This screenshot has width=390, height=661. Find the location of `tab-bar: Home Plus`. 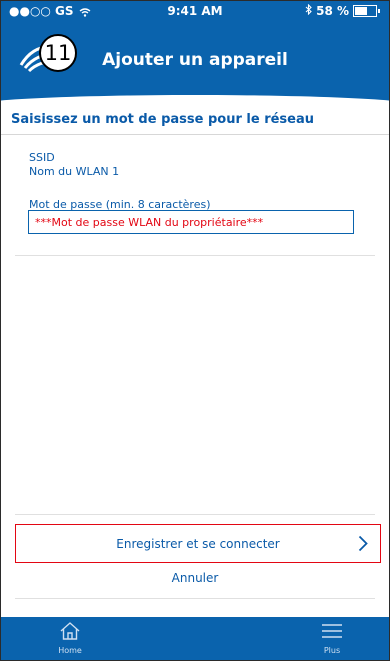

tab-bar: Home Plus is located at coordinates (195, 638).